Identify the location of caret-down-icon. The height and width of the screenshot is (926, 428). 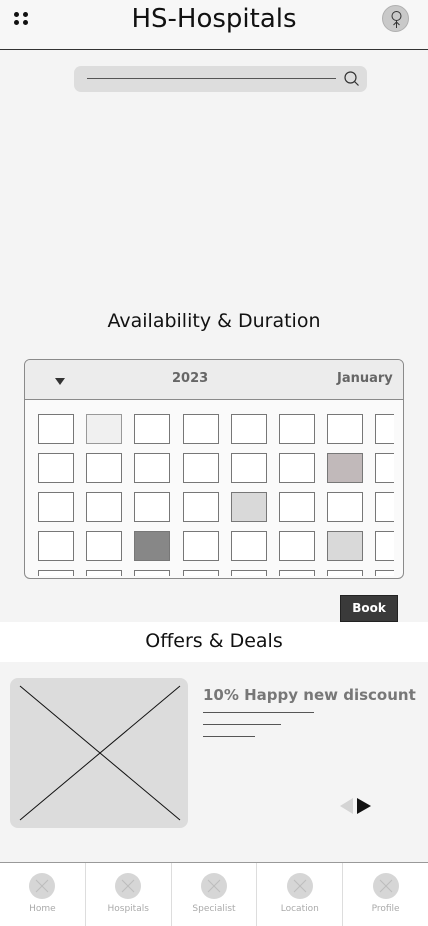
(60, 381).